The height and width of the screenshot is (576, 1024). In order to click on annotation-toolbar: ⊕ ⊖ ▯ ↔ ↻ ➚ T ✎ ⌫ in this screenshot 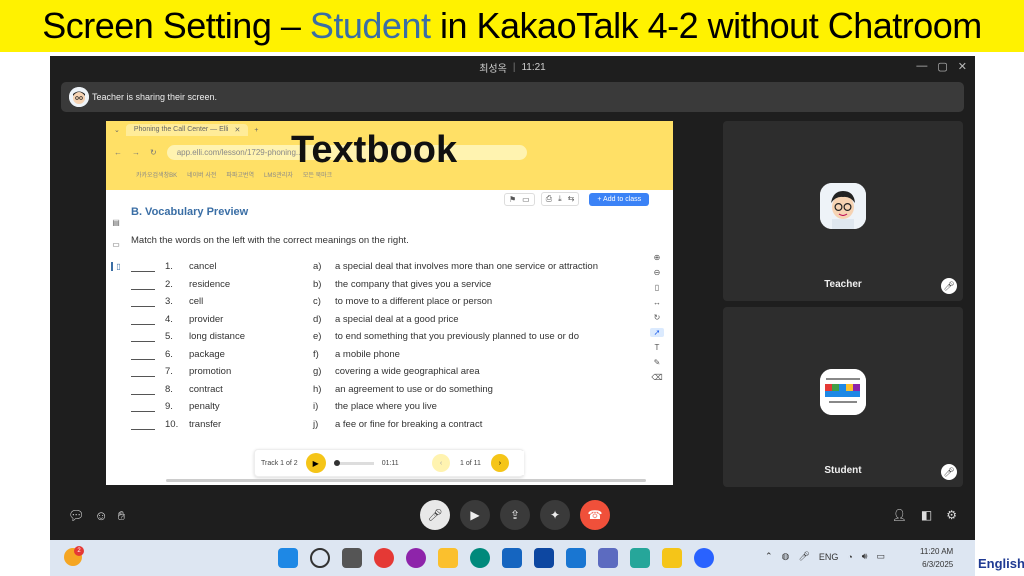, I will do `click(657, 332)`.